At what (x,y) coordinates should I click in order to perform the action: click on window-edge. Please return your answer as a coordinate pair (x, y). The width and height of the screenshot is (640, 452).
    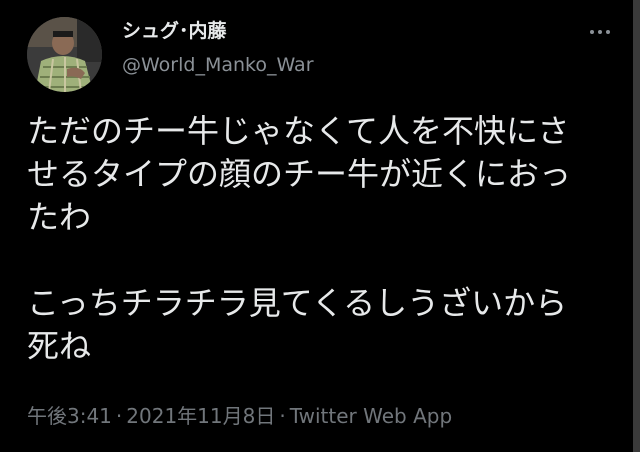
    Looking at the image, I should click on (636, 226).